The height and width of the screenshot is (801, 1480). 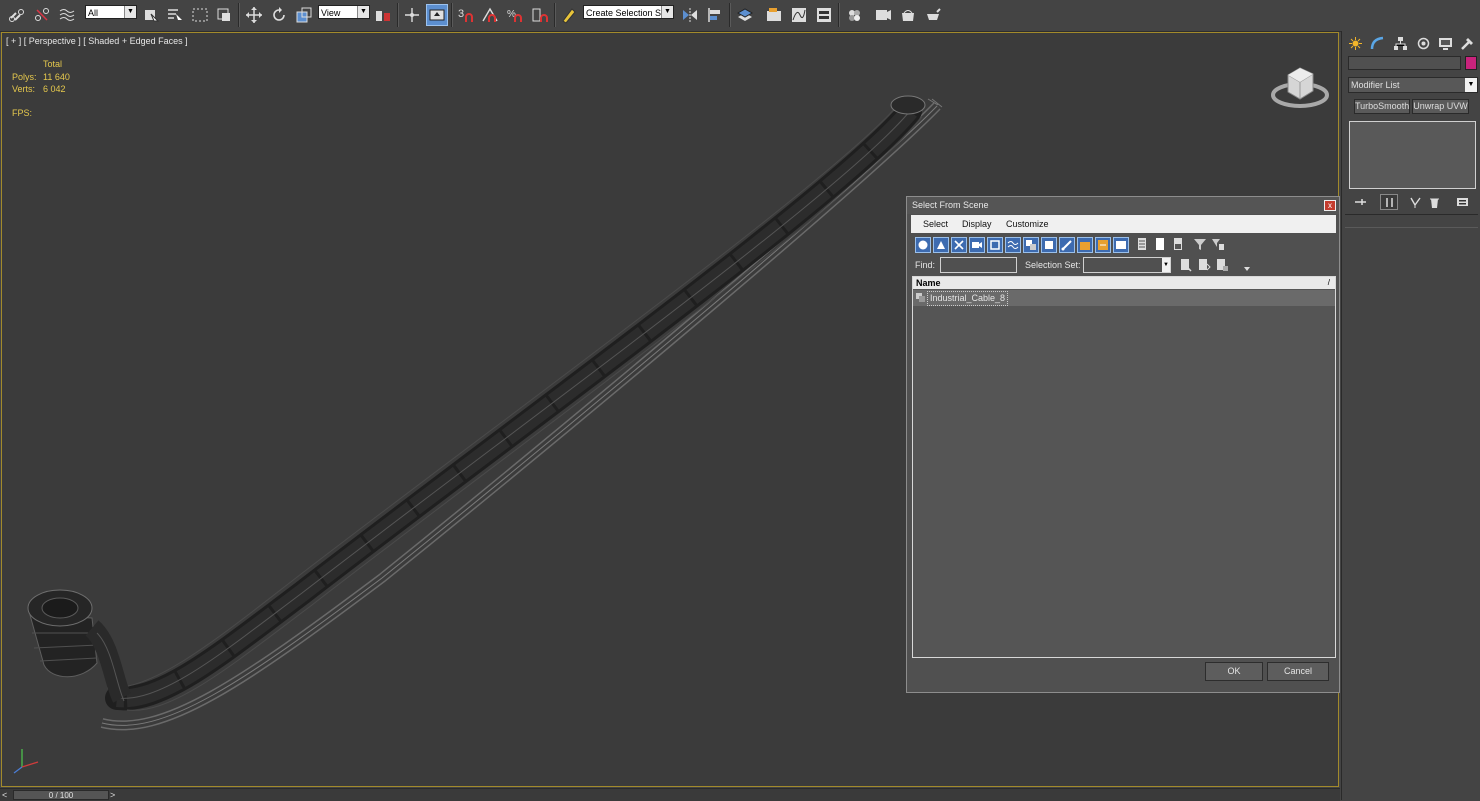 I want to click on configure-modifier-sets-icon, so click(x=1462, y=202).